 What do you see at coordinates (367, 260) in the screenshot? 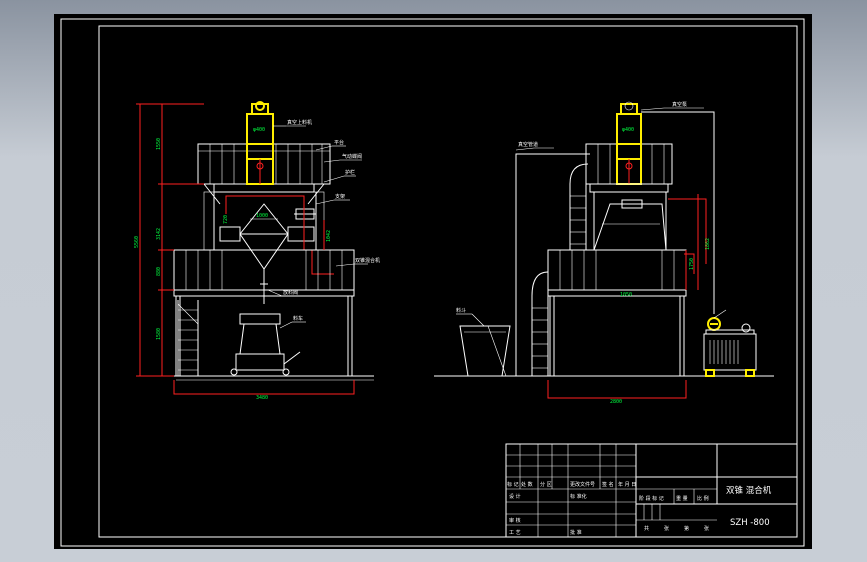
I see `callout-mixer: 双锥混合机` at bounding box center [367, 260].